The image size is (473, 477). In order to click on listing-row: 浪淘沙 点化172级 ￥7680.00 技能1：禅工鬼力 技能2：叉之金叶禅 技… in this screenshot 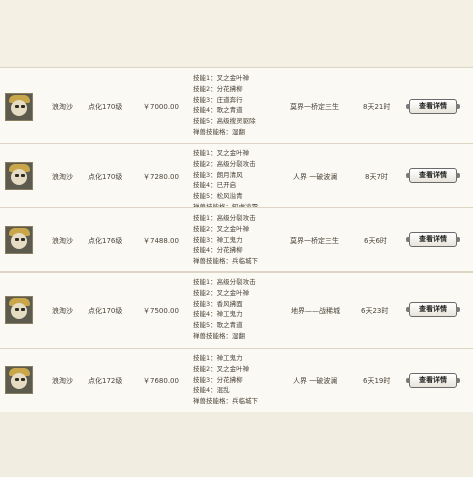, I will do `click(236, 381)`.